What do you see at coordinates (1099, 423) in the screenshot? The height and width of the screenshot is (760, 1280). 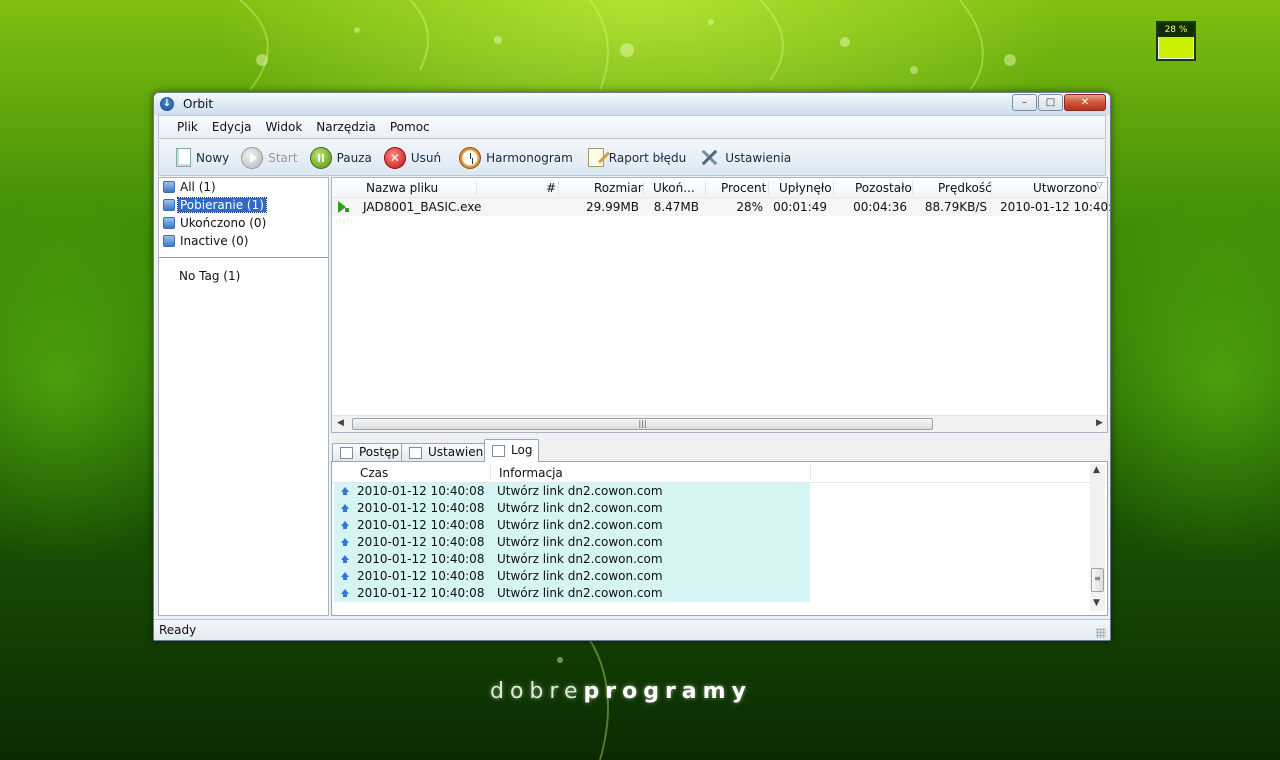 I see `scroll-right-icon: ▶` at bounding box center [1099, 423].